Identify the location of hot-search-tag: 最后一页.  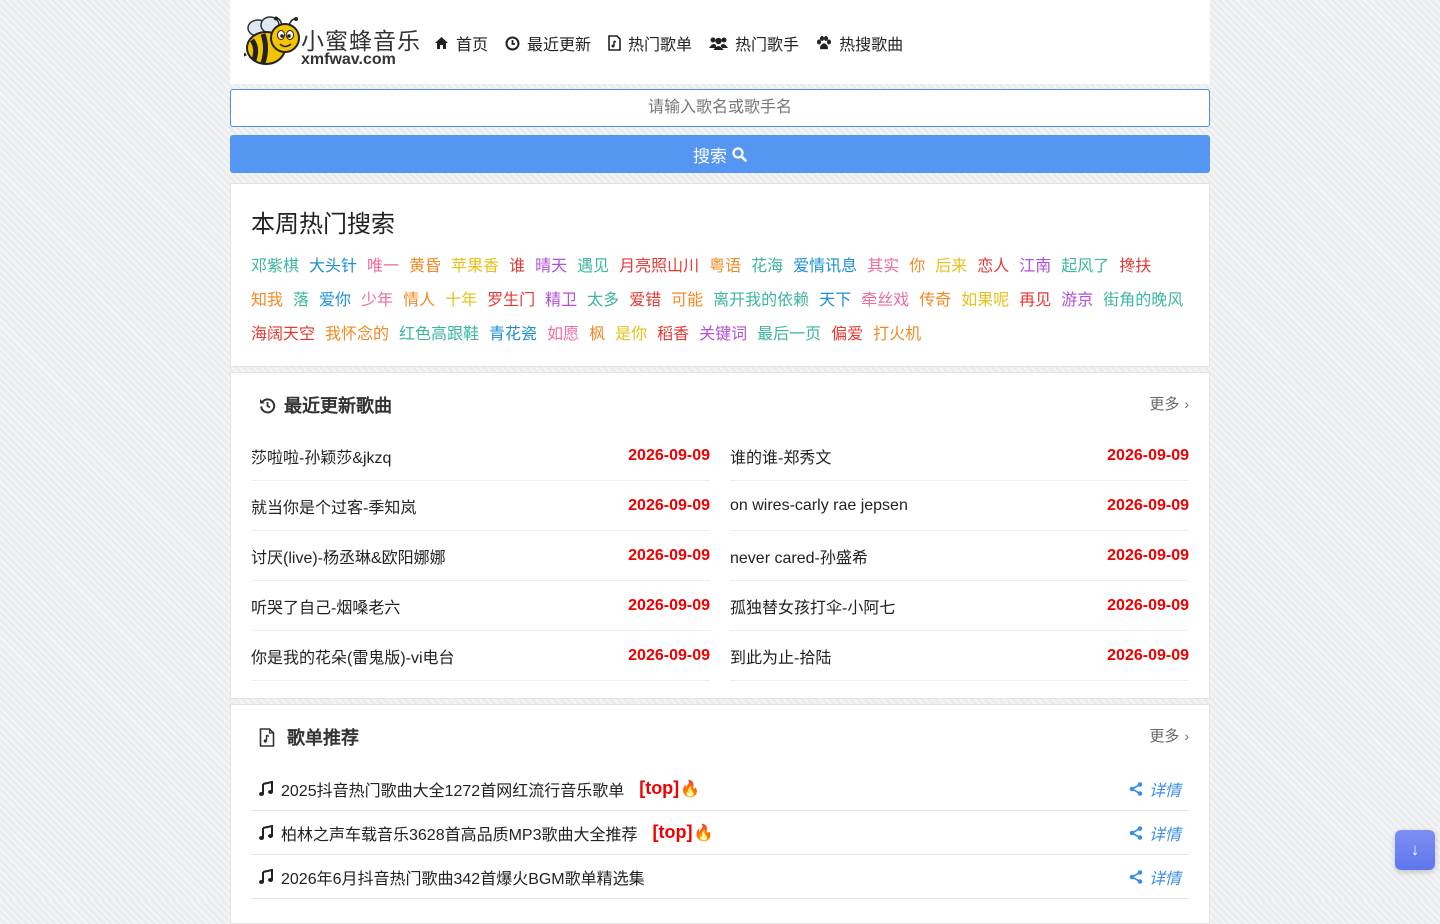
(789, 335).